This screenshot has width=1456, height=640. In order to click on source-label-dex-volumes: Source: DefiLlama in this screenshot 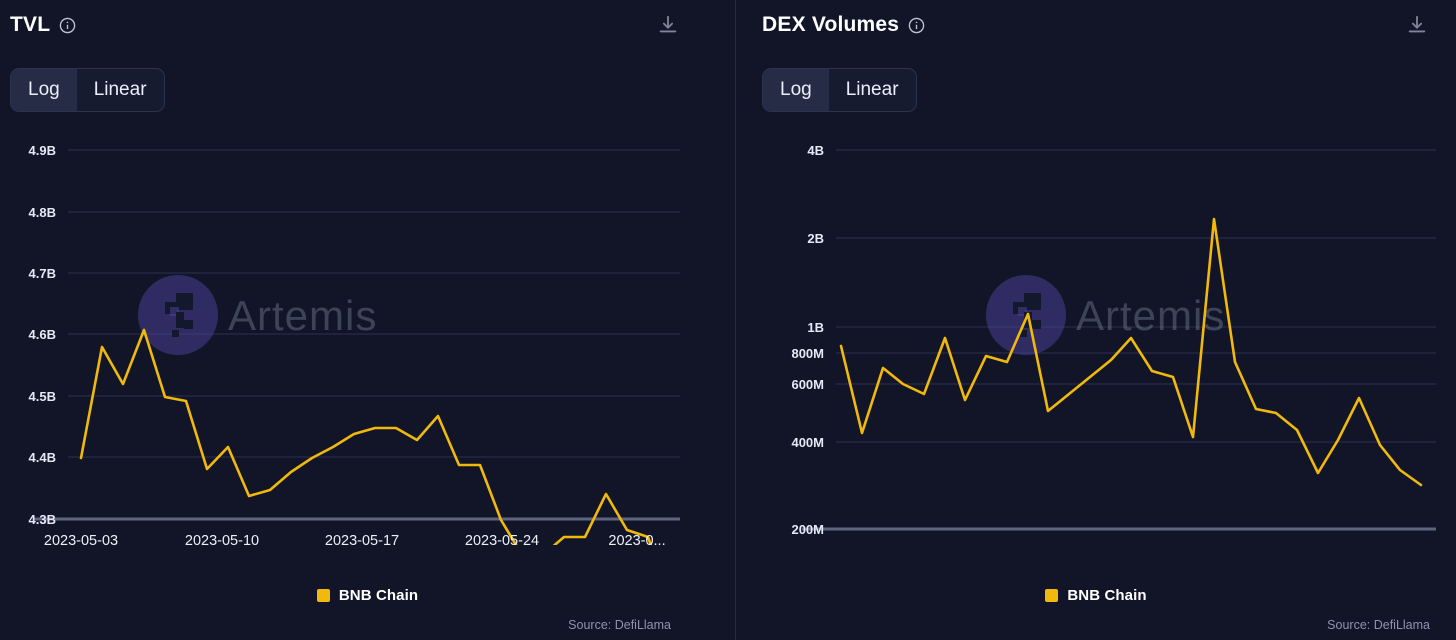, I will do `click(1378, 625)`.